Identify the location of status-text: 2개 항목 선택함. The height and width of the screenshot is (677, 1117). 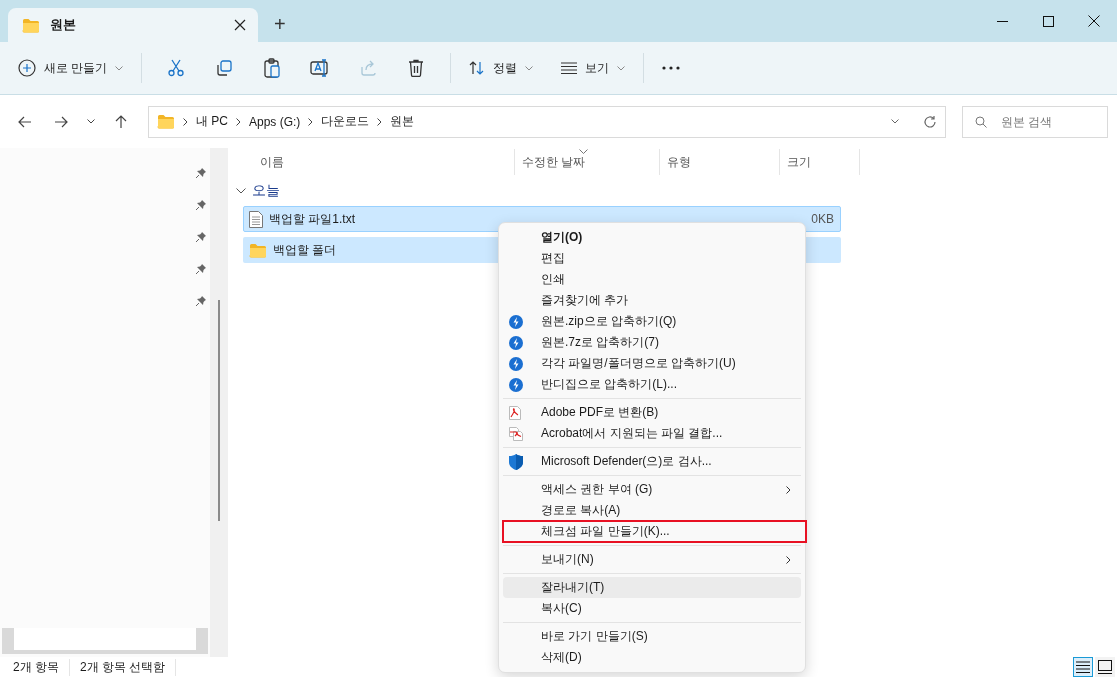
(128, 667).